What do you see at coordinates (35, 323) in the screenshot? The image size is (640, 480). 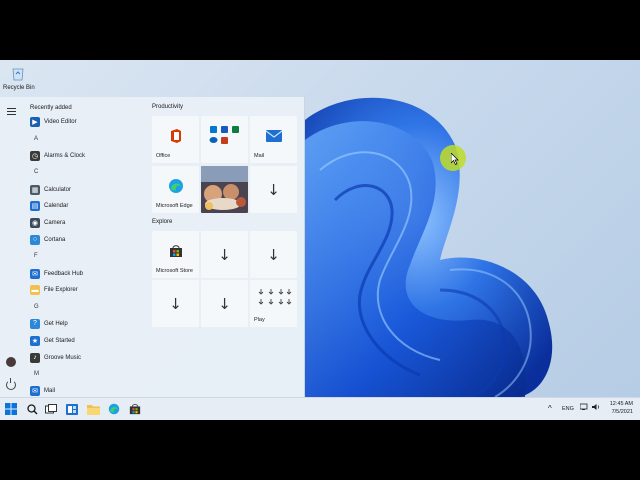 I see `help-icon: ?` at bounding box center [35, 323].